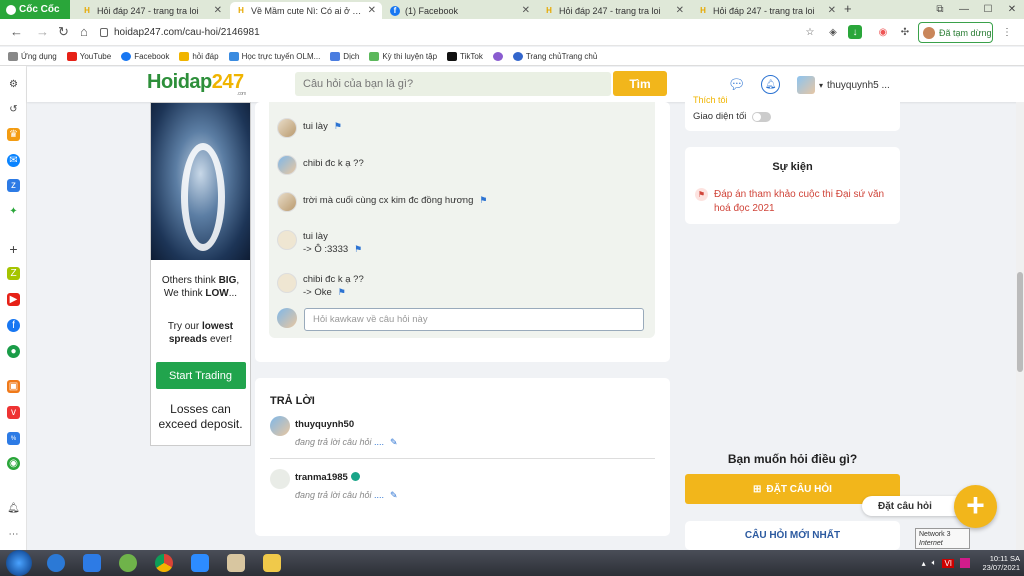 The image size is (1024, 576). I want to click on taskbar-zalo, so click(92, 563).